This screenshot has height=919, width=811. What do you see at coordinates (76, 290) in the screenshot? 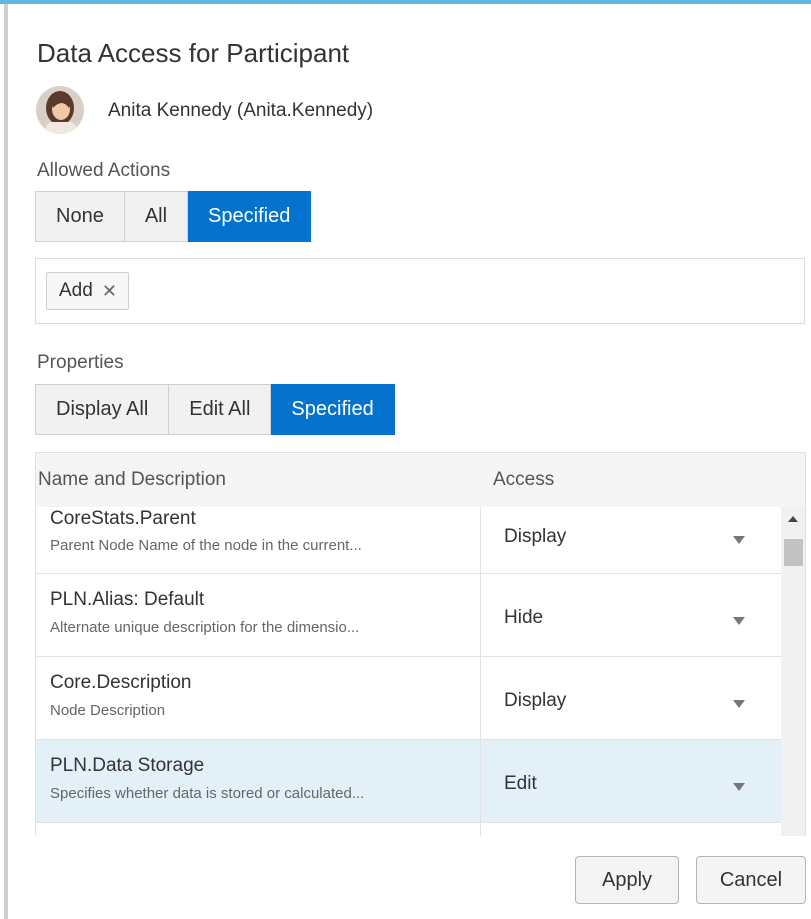
I see `action-chip-label: Add` at bounding box center [76, 290].